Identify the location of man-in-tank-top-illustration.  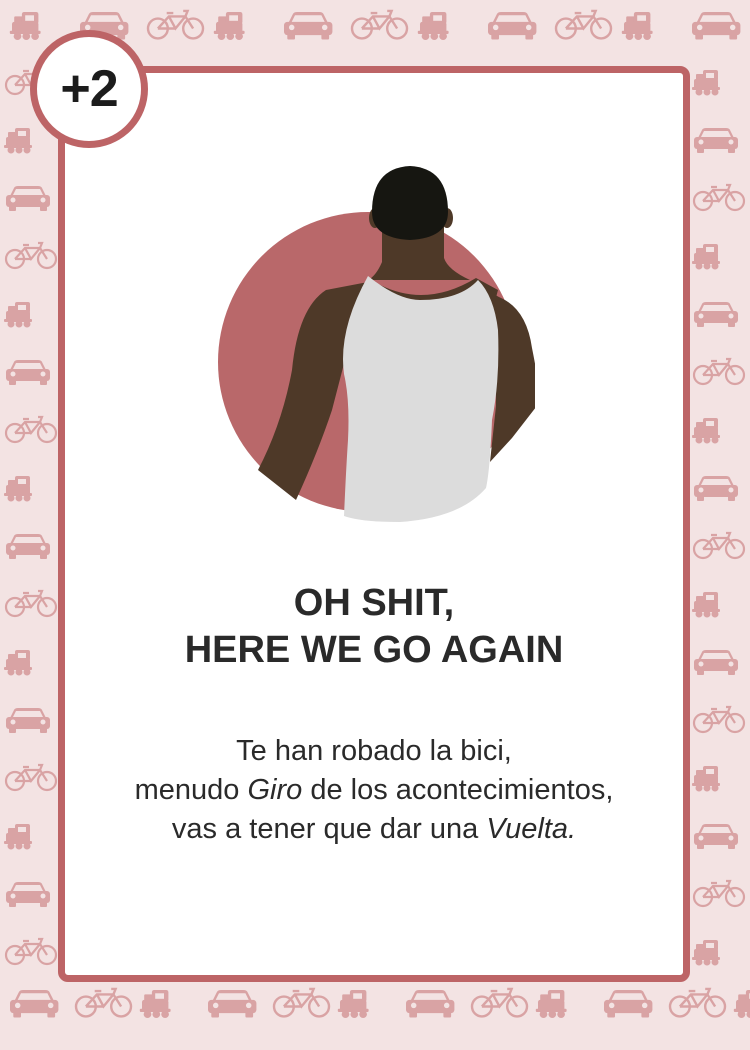
(376, 344).